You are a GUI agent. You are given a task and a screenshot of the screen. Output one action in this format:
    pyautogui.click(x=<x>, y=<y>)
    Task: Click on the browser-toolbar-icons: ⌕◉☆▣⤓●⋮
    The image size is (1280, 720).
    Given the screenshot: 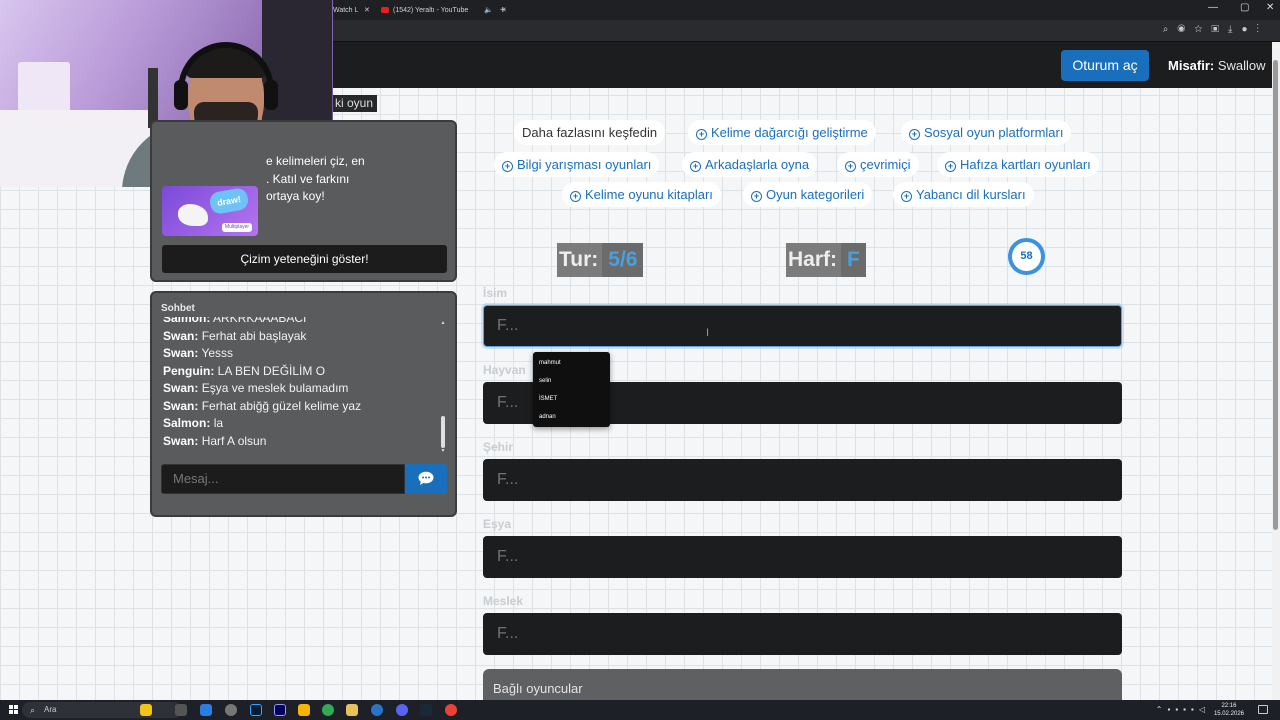 What is the action you would take?
    pyautogui.click(x=1215, y=29)
    